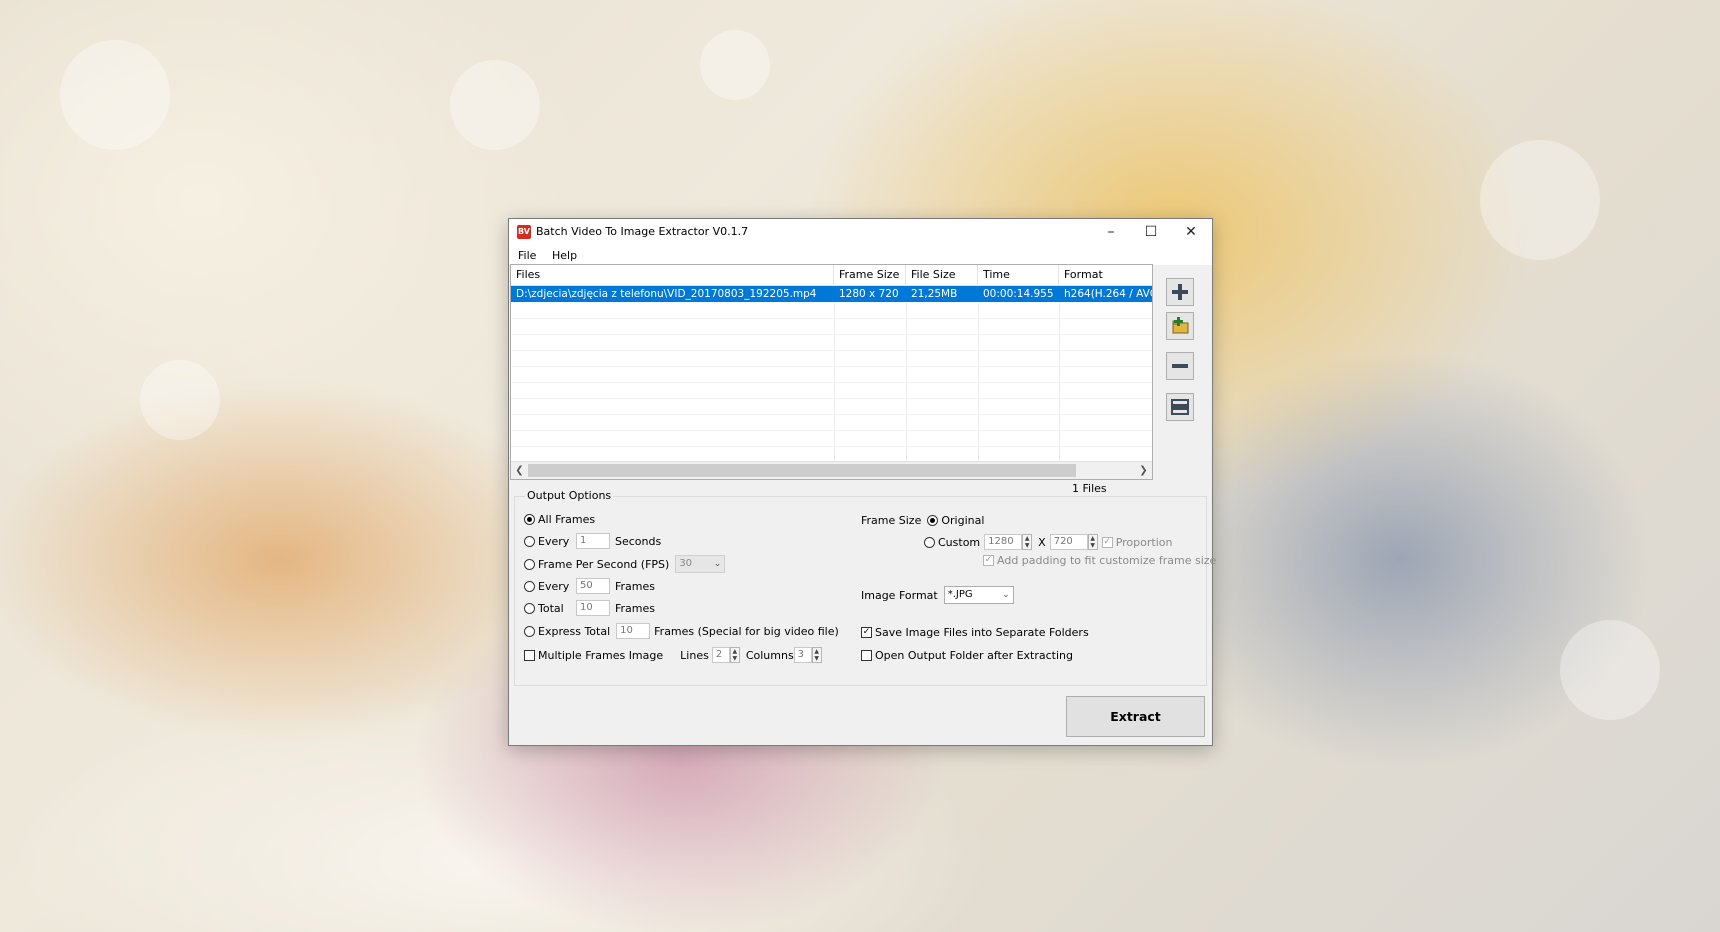 The height and width of the screenshot is (932, 1720). What do you see at coordinates (529, 541) in the screenshot?
I see `every-seconds-radio` at bounding box center [529, 541].